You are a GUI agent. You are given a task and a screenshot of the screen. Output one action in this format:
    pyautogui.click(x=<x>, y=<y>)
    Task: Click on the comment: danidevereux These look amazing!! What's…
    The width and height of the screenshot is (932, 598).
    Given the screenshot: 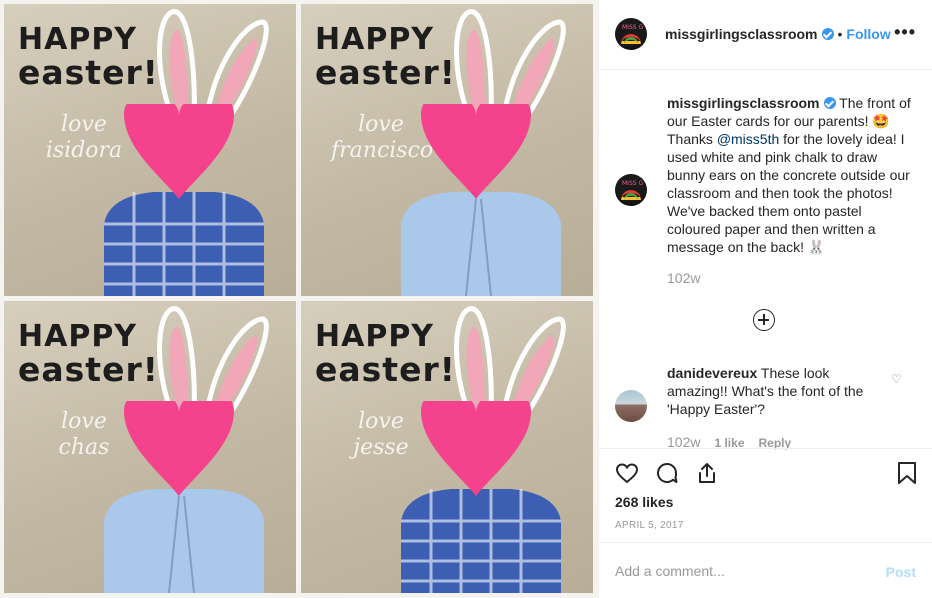 What is the action you would take?
    pyautogui.click(x=777, y=391)
    